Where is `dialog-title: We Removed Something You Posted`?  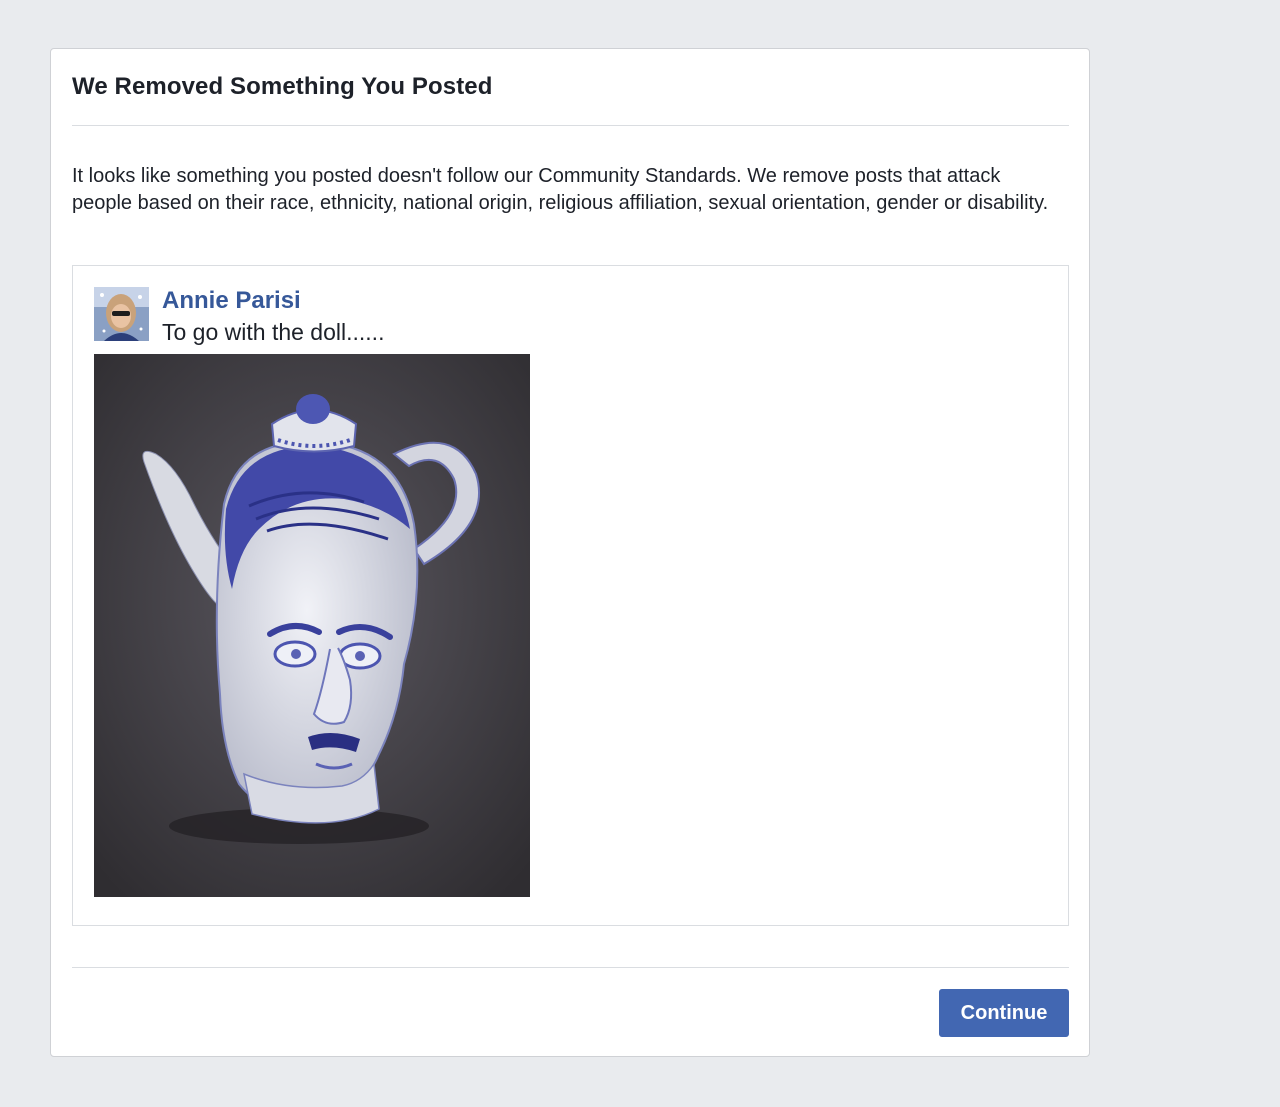 dialog-title: We Removed Something You Posted is located at coordinates (282, 86).